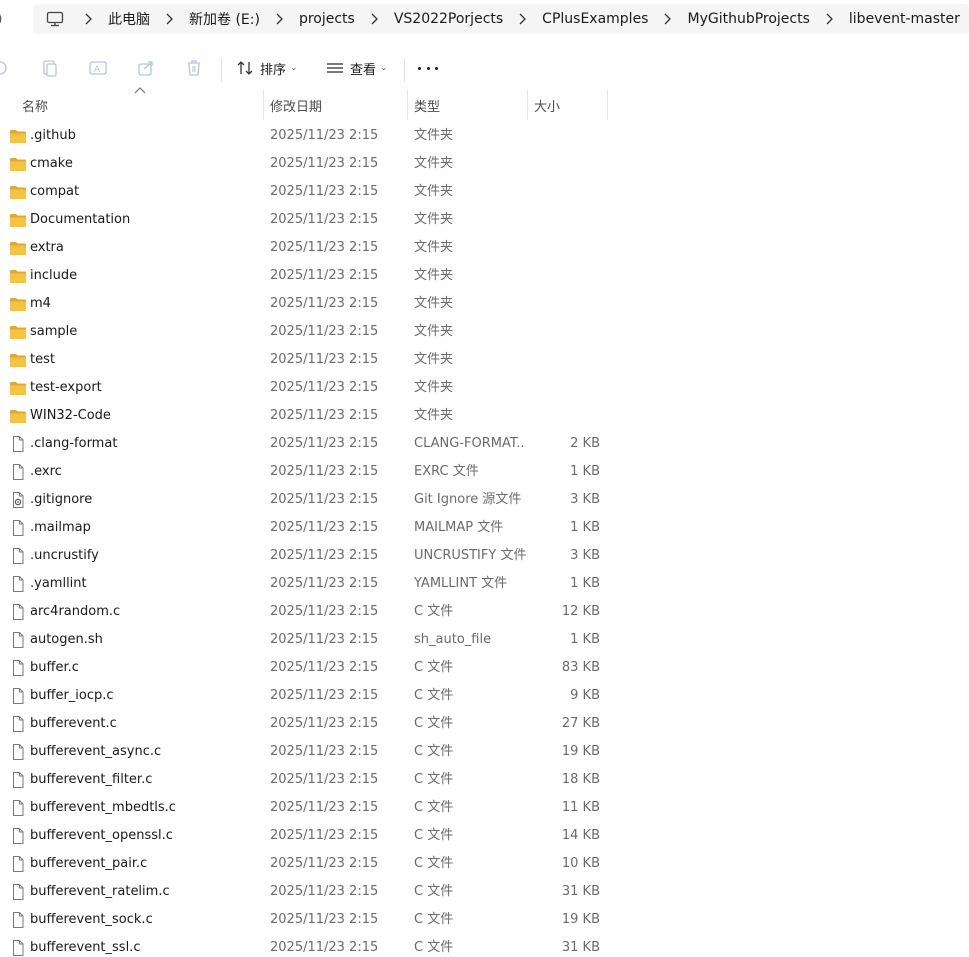 The height and width of the screenshot is (957, 969). What do you see at coordinates (580, 667) in the screenshot?
I see `file-size: 83 KB` at bounding box center [580, 667].